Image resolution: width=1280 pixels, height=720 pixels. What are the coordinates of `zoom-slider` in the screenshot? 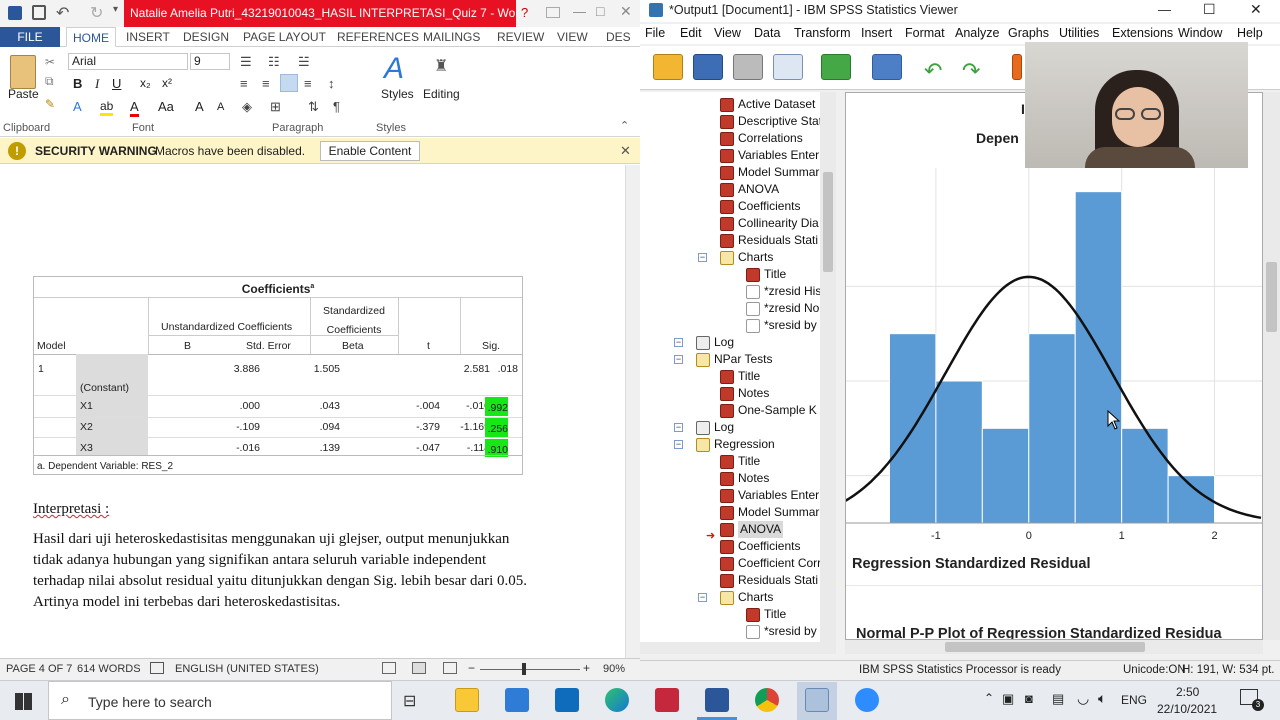 It's located at (530, 669).